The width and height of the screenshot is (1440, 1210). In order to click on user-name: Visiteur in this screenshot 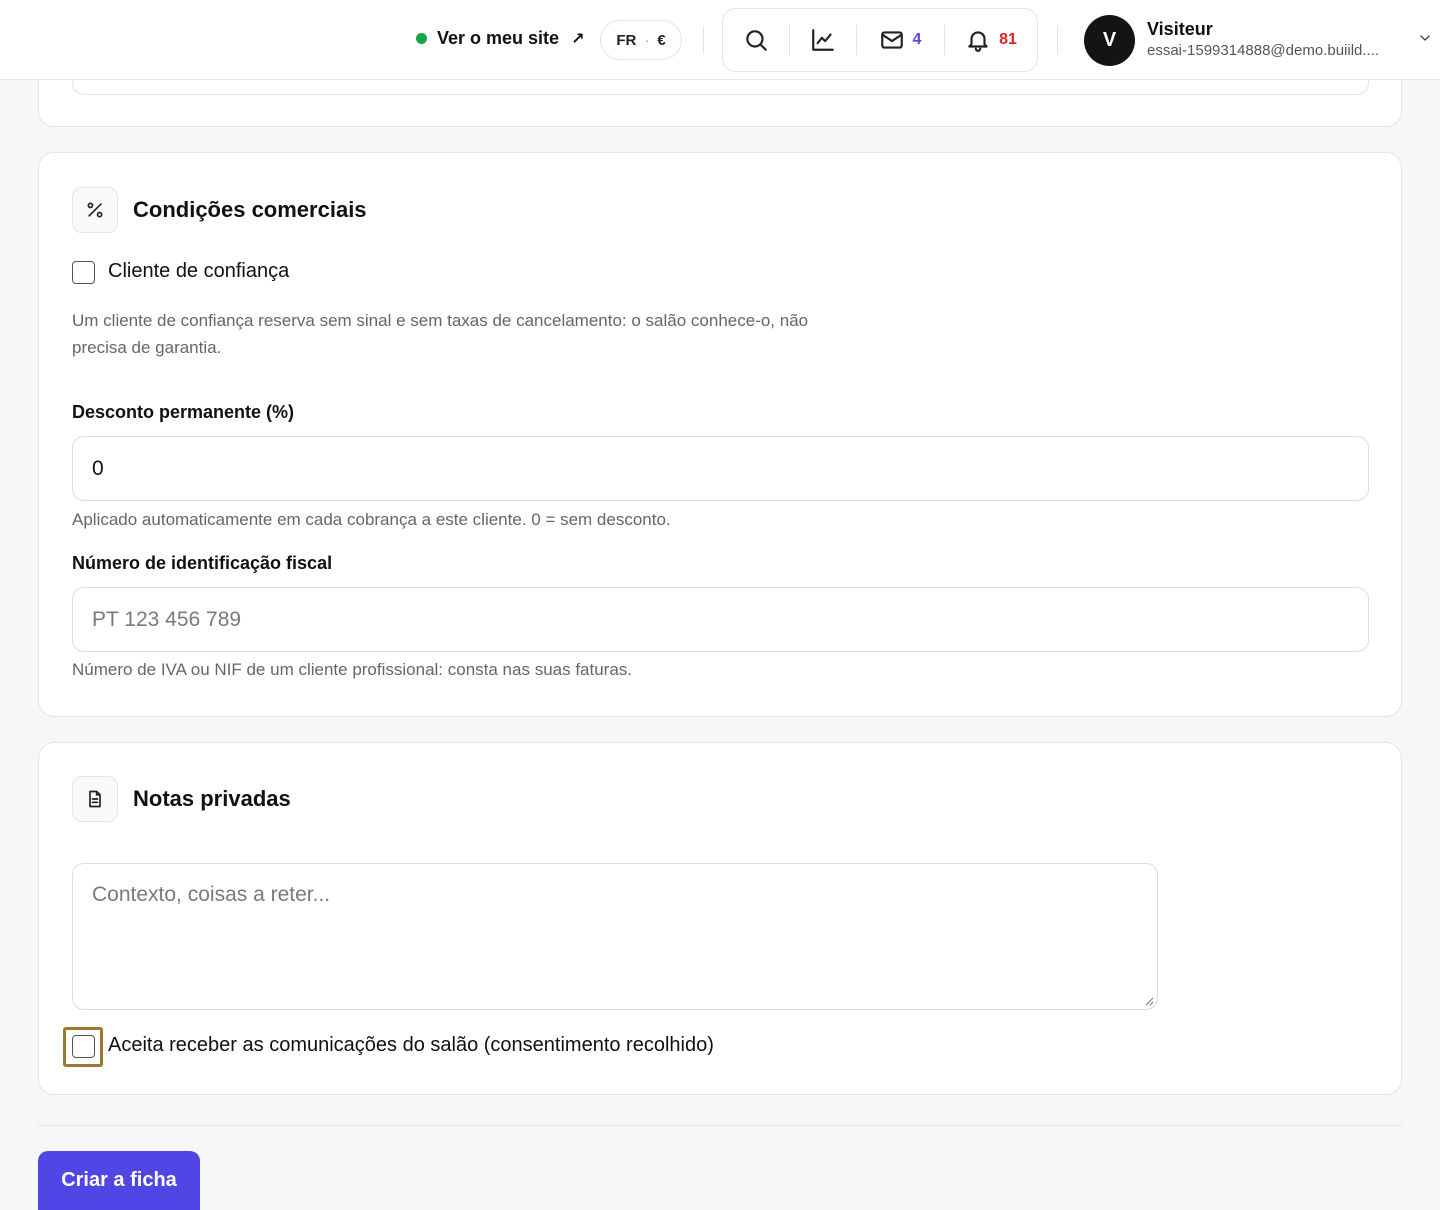, I will do `click(1180, 29)`.